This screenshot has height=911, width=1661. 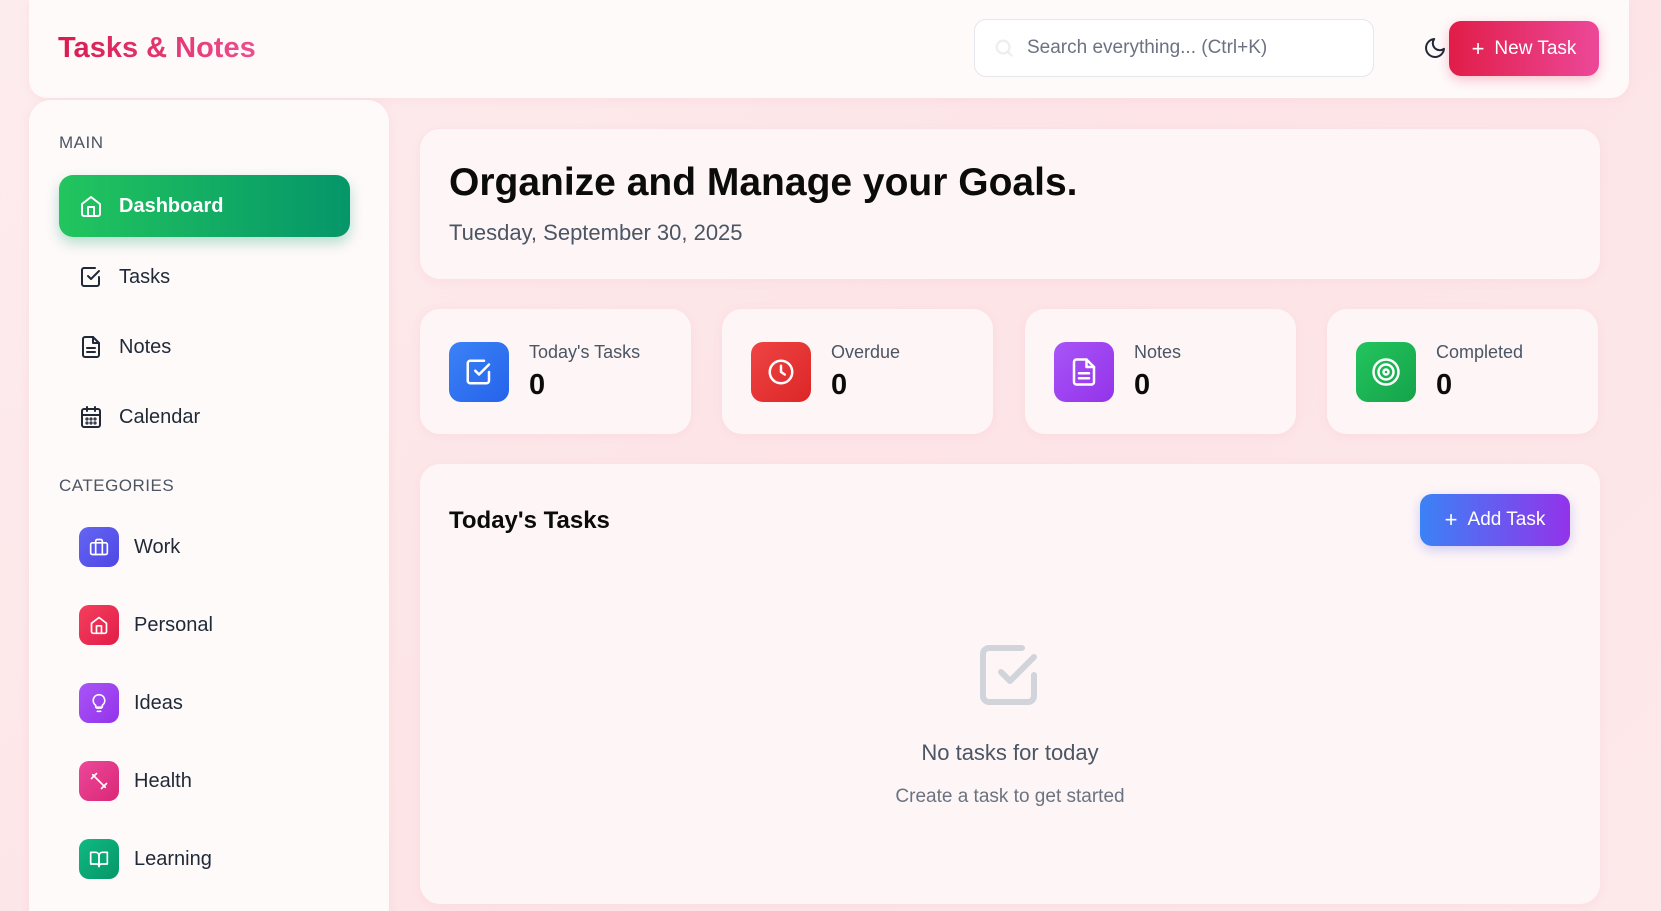 I want to click on sidebar-item-dashboard: Dashboard, so click(x=204, y=206).